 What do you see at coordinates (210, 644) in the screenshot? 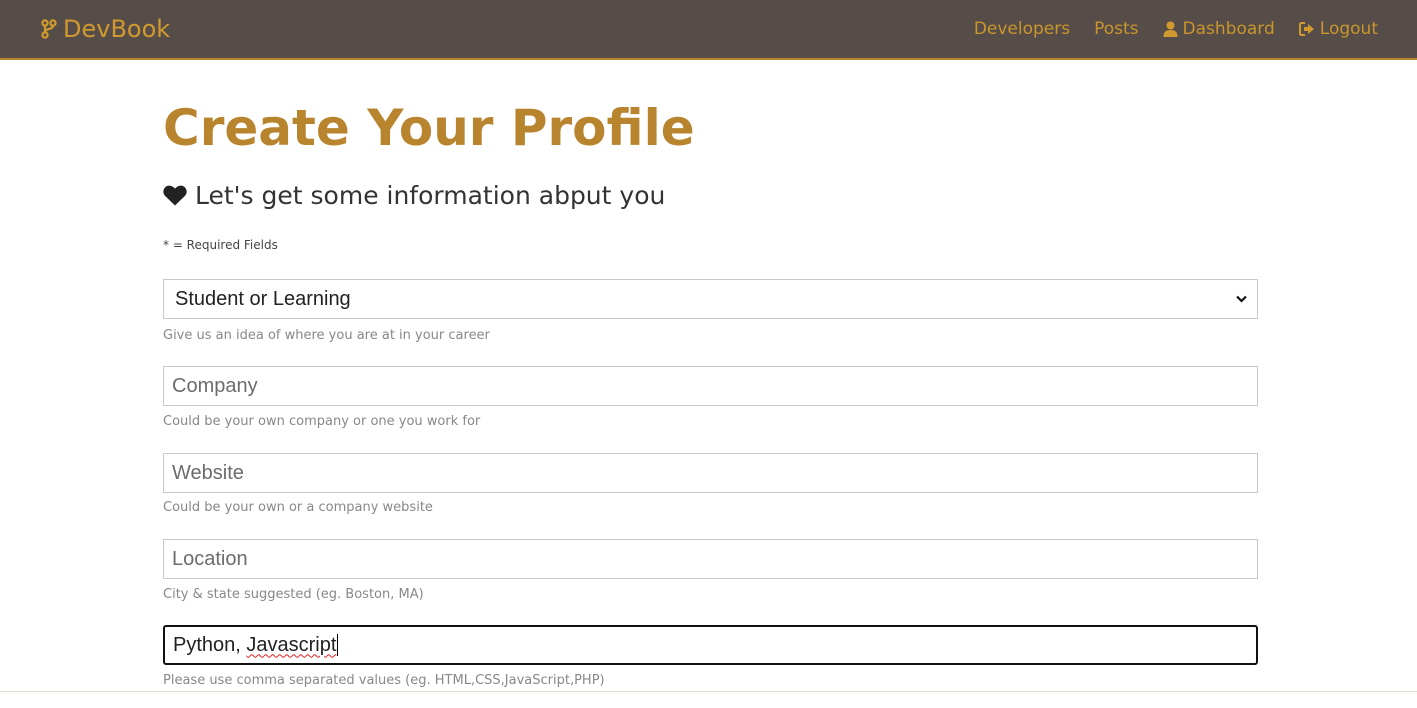
I see `skills-value-part1: Python,` at bounding box center [210, 644].